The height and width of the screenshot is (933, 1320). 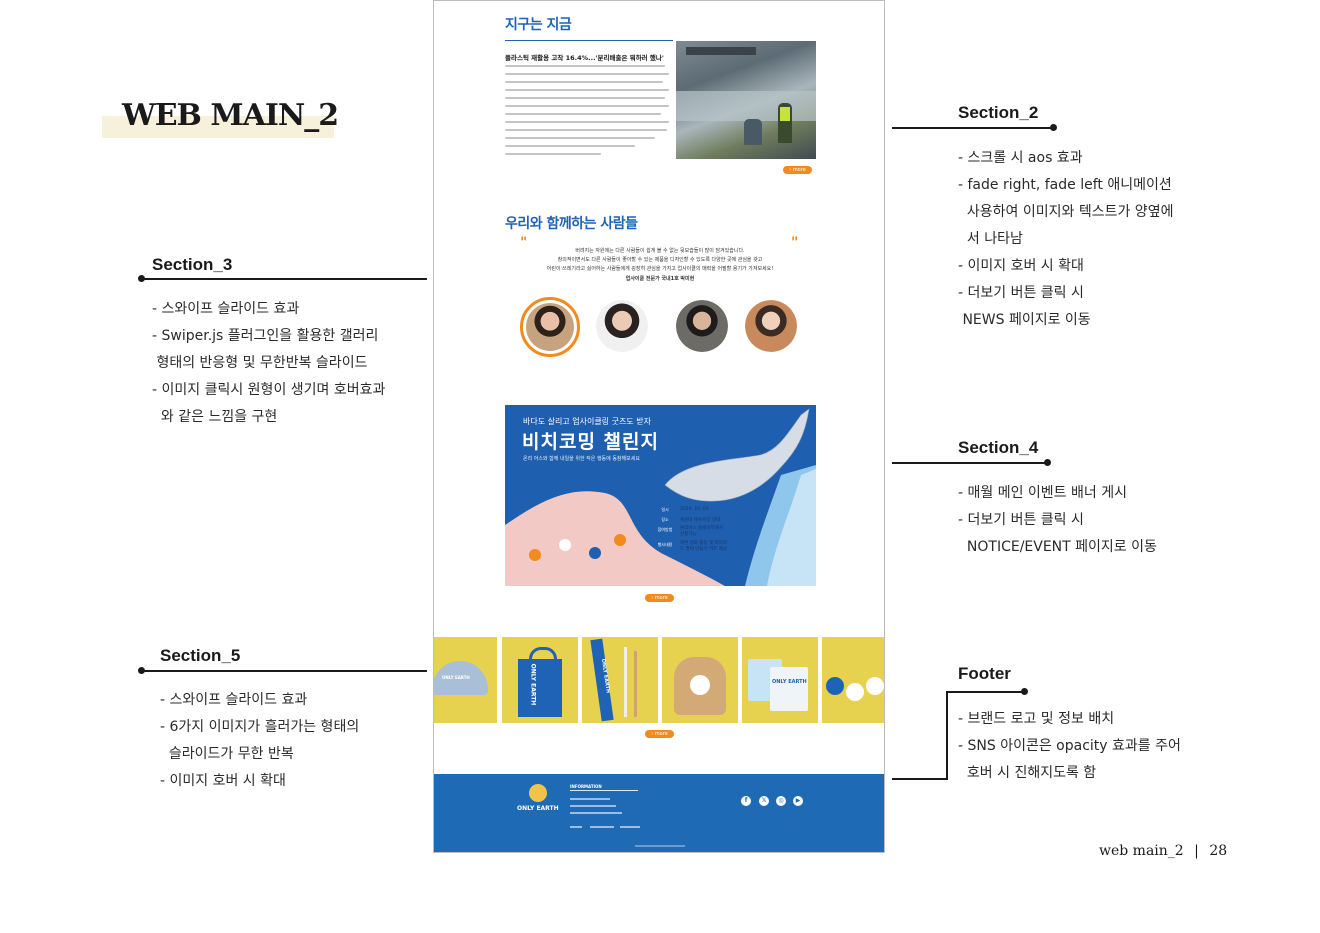 What do you see at coordinates (200, 655) in the screenshot?
I see `section5-label: Section_5` at bounding box center [200, 655].